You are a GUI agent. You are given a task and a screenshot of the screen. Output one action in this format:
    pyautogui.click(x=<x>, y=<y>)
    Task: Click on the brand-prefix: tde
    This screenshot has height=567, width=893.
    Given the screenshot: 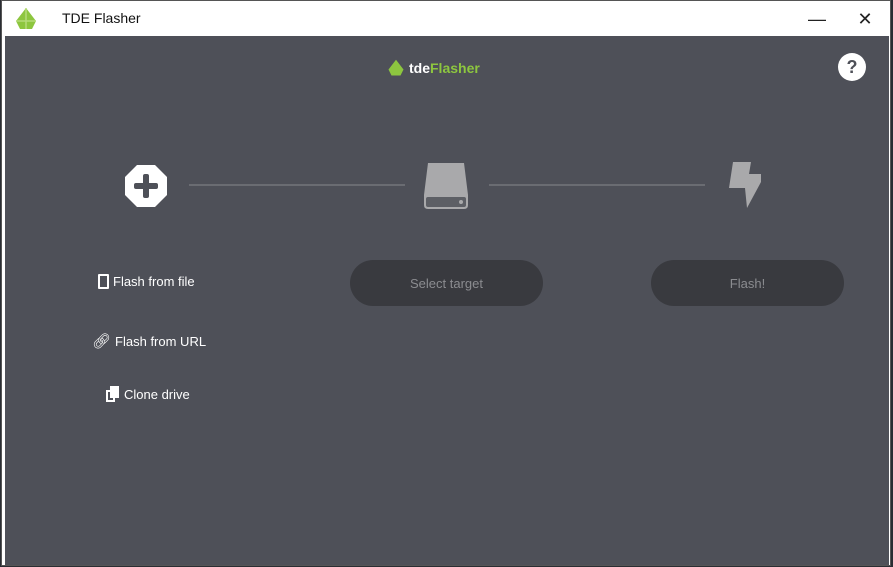 What is the action you would take?
    pyautogui.click(x=419, y=68)
    